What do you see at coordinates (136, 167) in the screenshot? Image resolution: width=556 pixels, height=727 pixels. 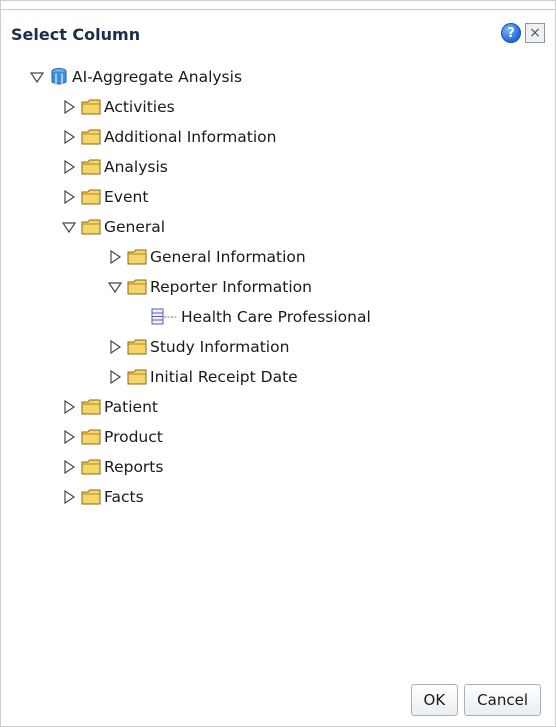 I see `tree-item-label: Analysis` at bounding box center [136, 167].